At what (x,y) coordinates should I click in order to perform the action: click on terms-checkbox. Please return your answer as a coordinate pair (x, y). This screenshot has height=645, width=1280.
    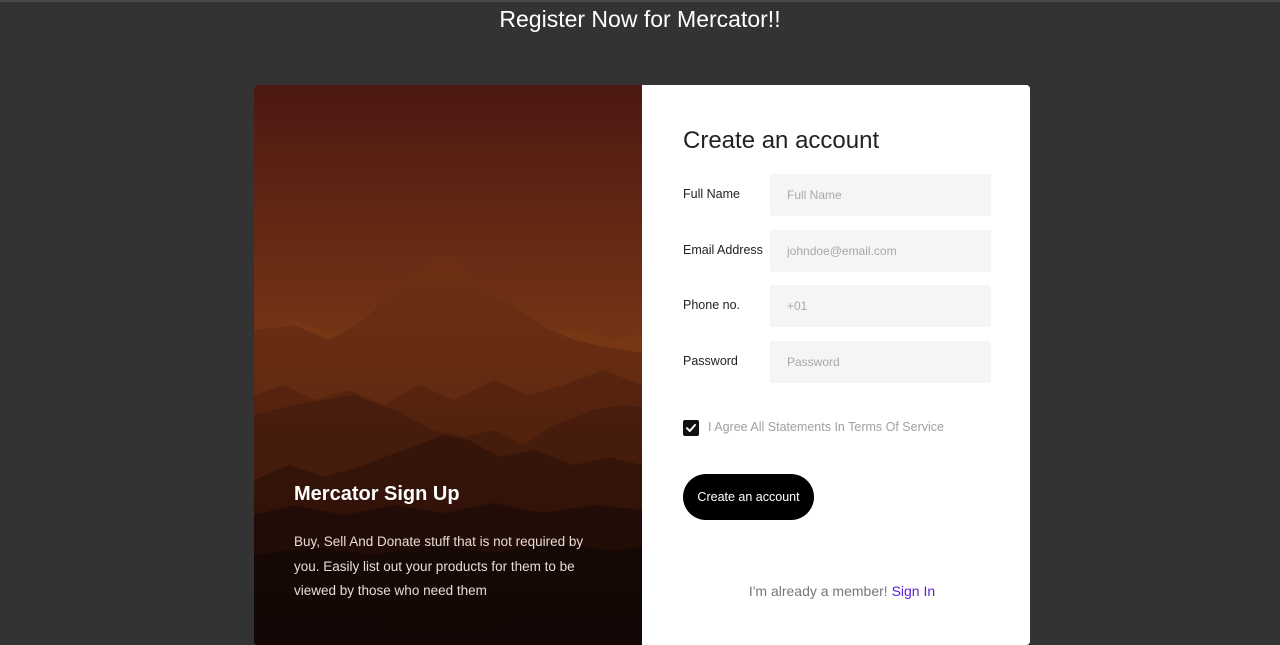
    Looking at the image, I should click on (691, 428).